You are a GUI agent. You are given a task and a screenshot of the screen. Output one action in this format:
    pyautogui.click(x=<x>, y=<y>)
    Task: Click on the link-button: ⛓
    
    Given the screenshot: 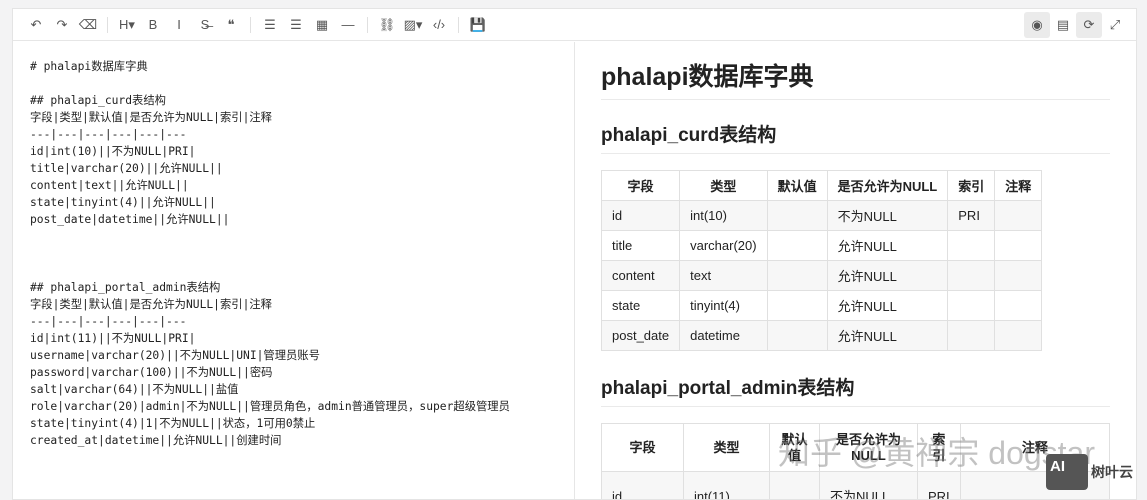 What is the action you would take?
    pyautogui.click(x=387, y=25)
    